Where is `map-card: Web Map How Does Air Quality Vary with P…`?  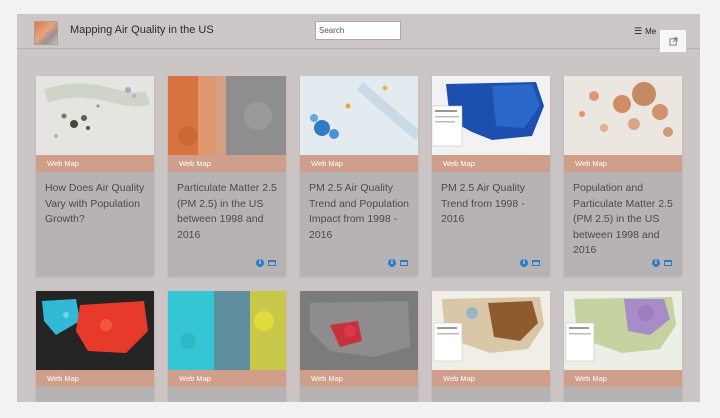 map-card: Web Map How Does Air Quality Vary with P… is located at coordinates (95, 176).